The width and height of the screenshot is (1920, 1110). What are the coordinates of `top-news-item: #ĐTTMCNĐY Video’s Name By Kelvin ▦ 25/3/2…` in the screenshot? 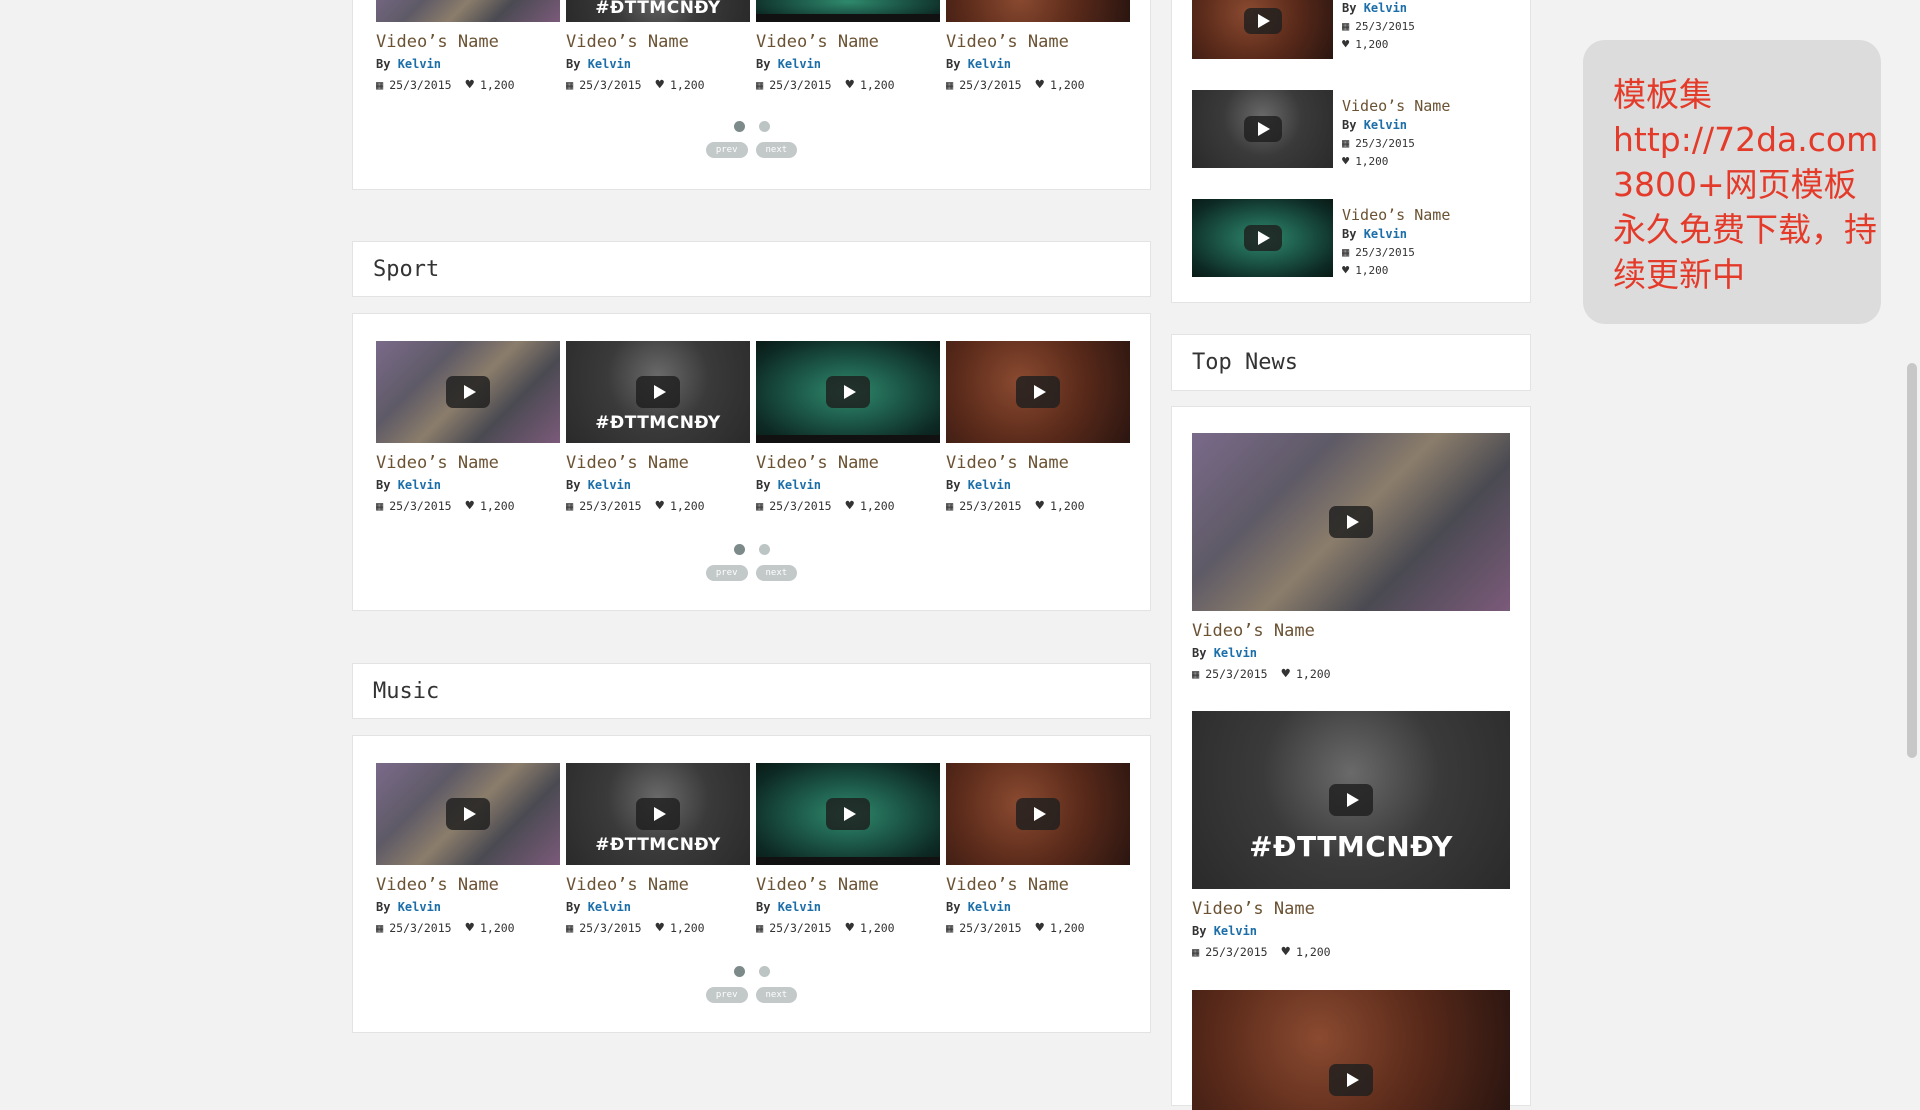 It's located at (1351, 835).